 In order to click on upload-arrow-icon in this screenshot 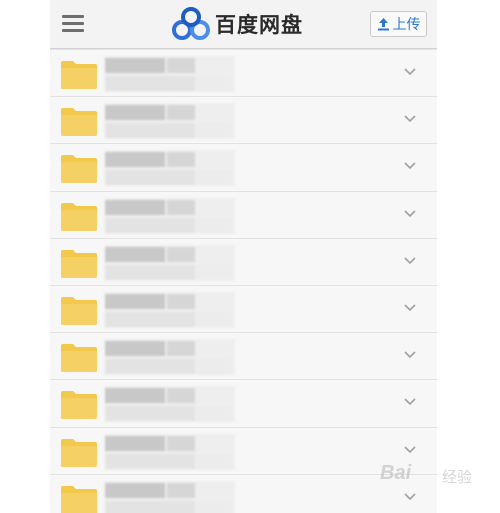, I will do `click(383, 24)`.